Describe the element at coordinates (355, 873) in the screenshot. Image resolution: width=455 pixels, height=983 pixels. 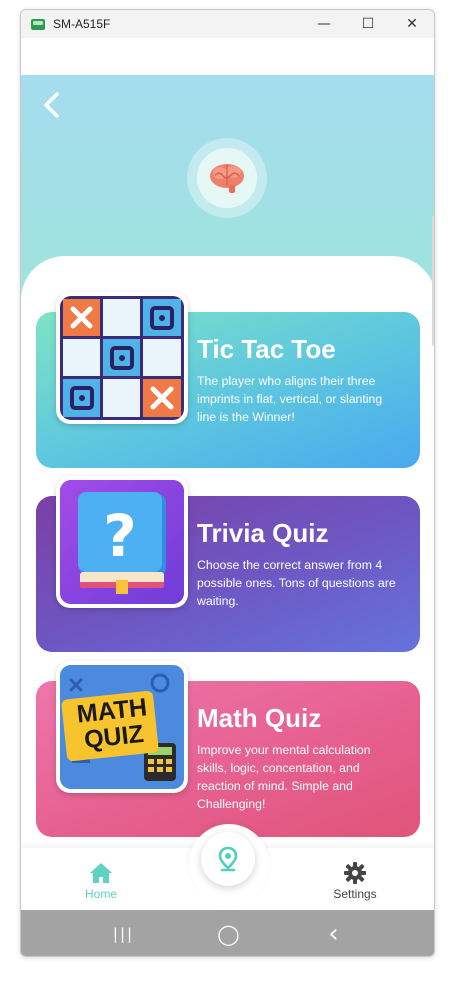
I see `gear-icon` at that location.